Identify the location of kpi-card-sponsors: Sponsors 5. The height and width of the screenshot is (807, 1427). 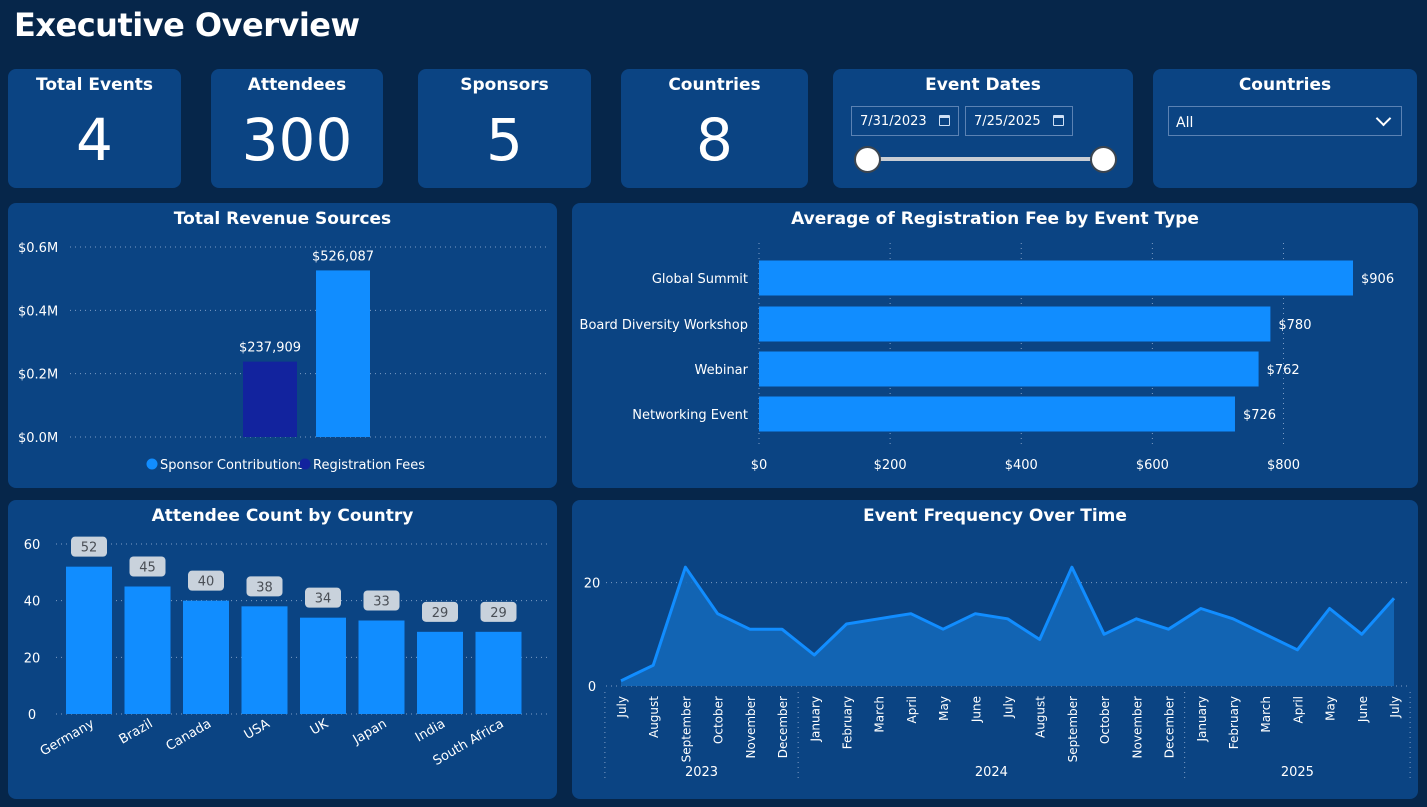
(504, 128).